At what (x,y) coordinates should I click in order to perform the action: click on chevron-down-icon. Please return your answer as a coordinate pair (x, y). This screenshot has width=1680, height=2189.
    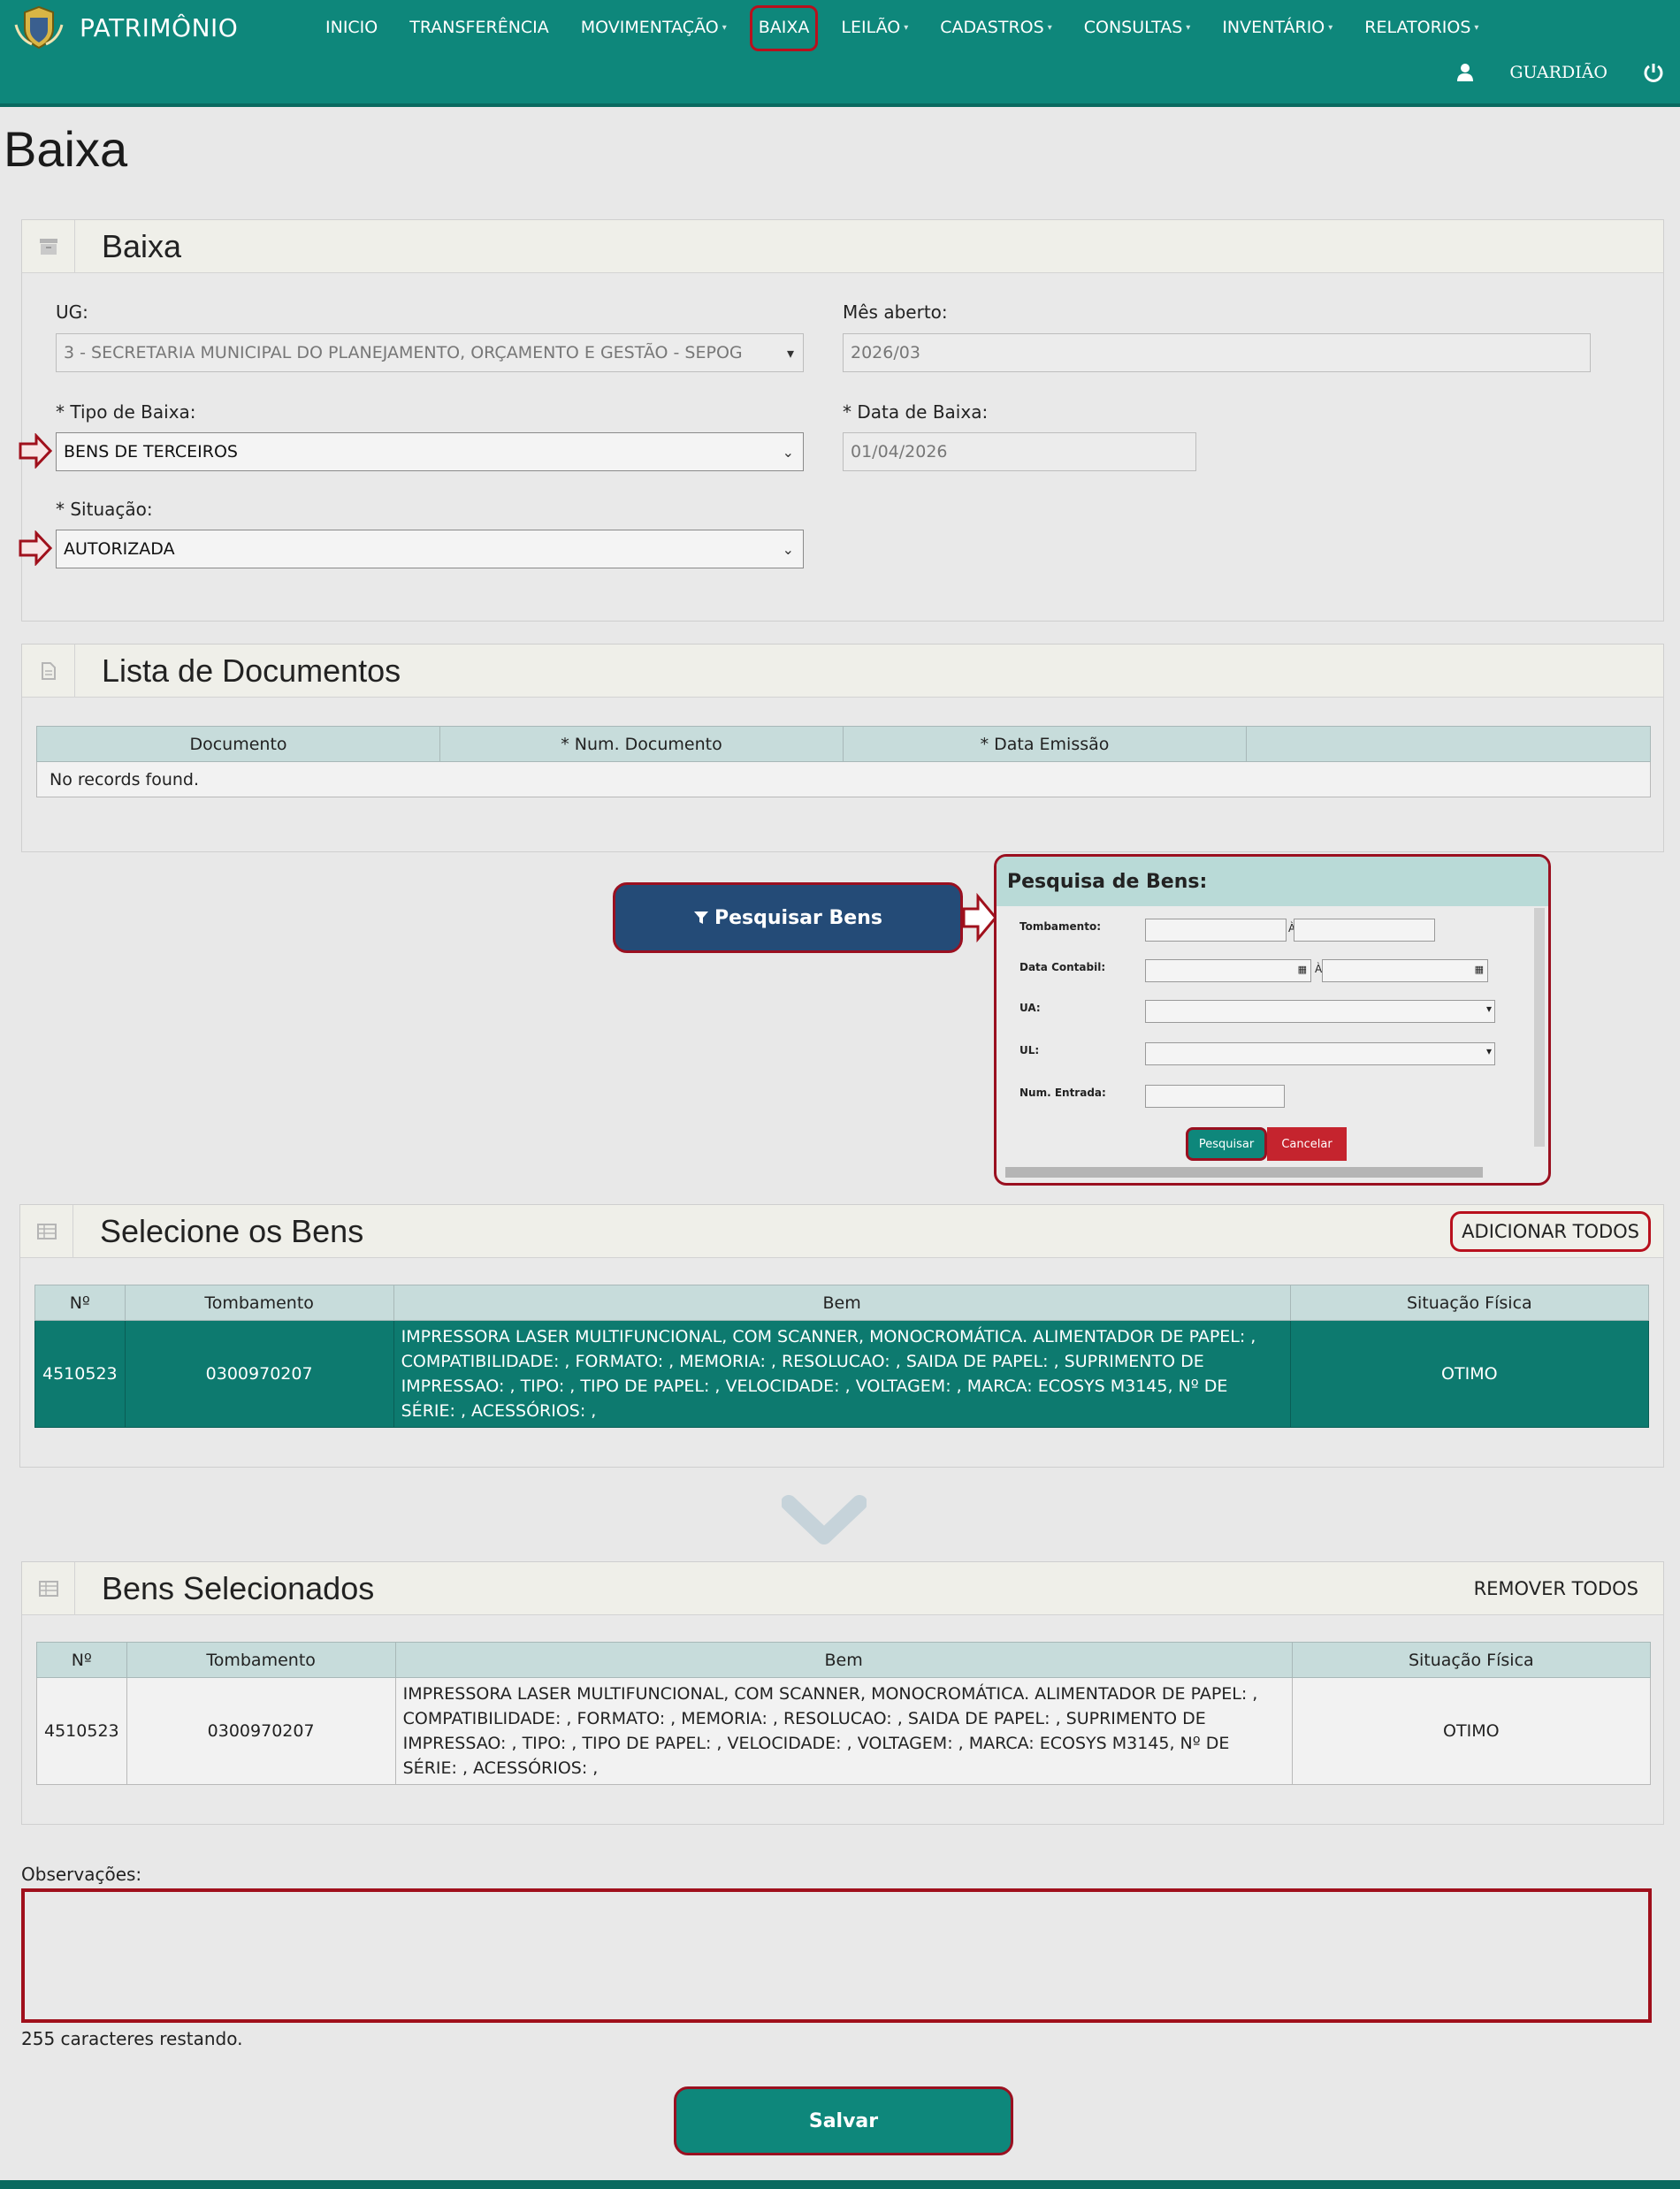
    Looking at the image, I should click on (824, 1520).